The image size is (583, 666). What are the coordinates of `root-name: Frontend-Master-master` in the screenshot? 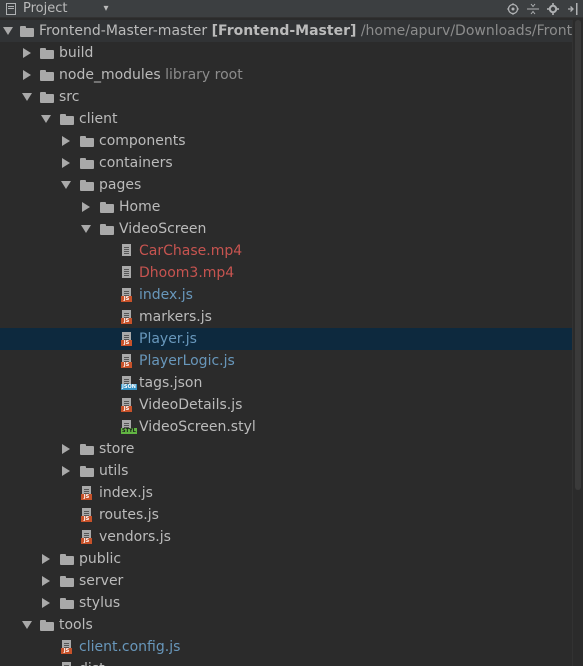 It's located at (123, 31).